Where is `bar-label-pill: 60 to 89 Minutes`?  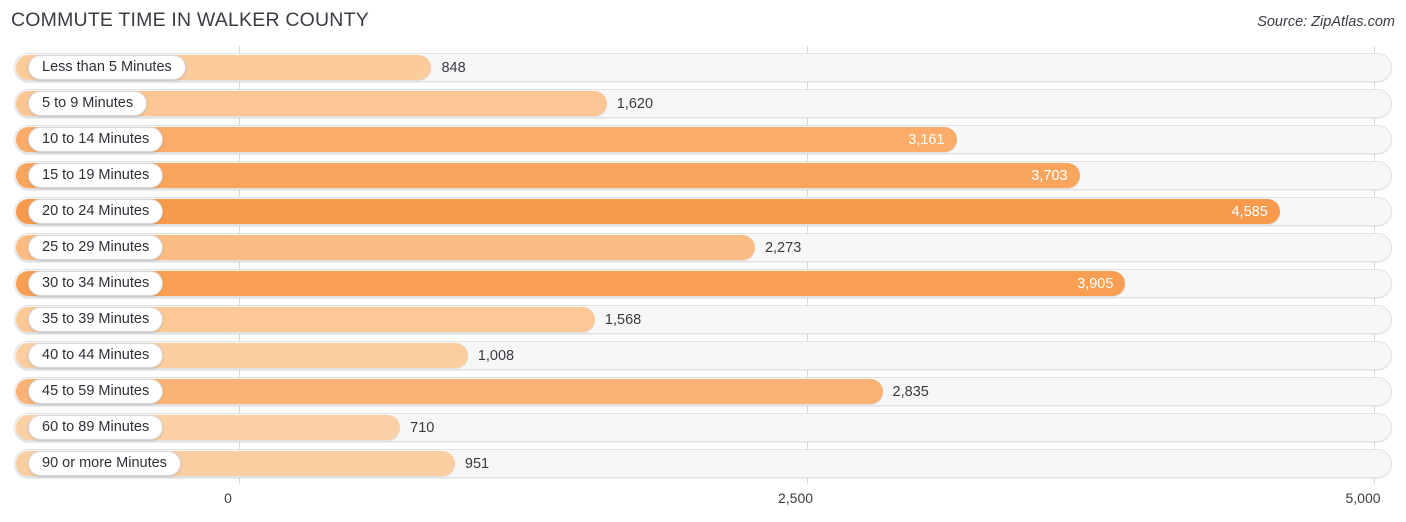 bar-label-pill: 60 to 89 Minutes is located at coordinates (96, 427).